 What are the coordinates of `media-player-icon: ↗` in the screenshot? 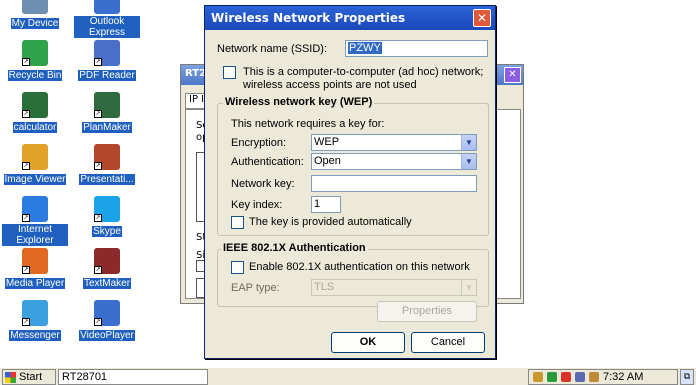 It's located at (35, 261).